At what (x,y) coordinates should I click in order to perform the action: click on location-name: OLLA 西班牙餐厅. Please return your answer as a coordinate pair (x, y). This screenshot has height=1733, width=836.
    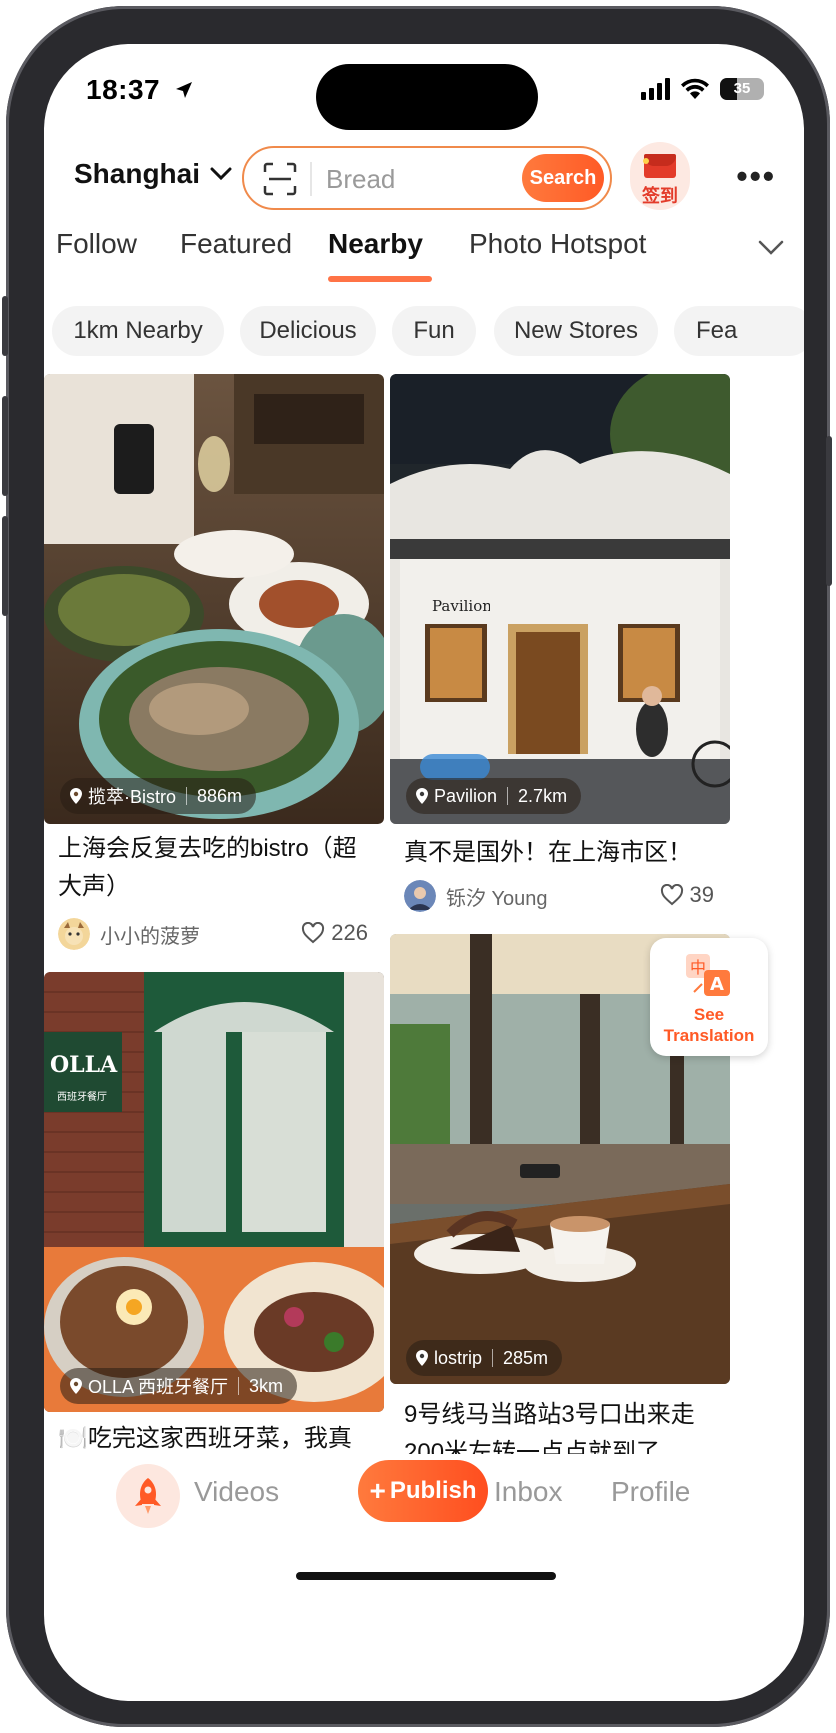
    Looking at the image, I should click on (158, 1387).